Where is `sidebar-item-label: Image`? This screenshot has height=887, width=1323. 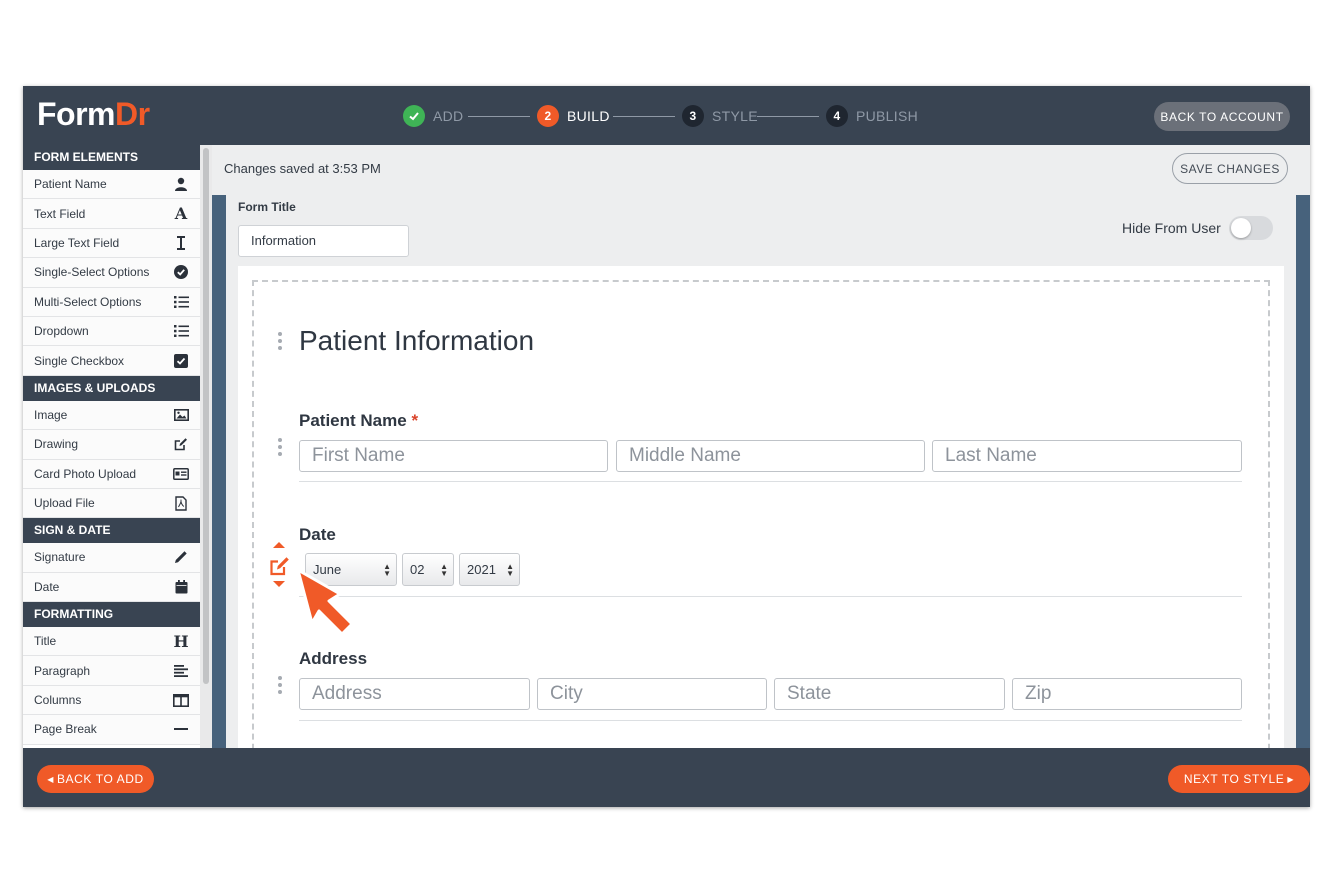 sidebar-item-label: Image is located at coordinates (51, 414).